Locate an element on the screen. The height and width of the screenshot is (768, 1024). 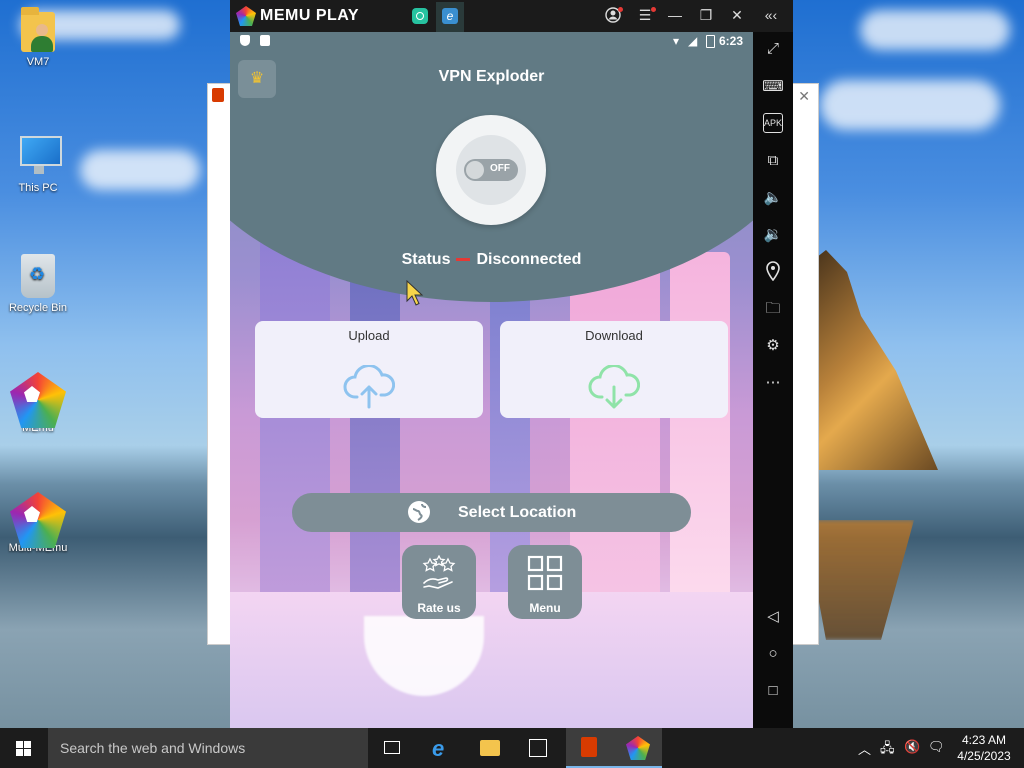
menu-label: Menu is located at coordinates (545, 608).